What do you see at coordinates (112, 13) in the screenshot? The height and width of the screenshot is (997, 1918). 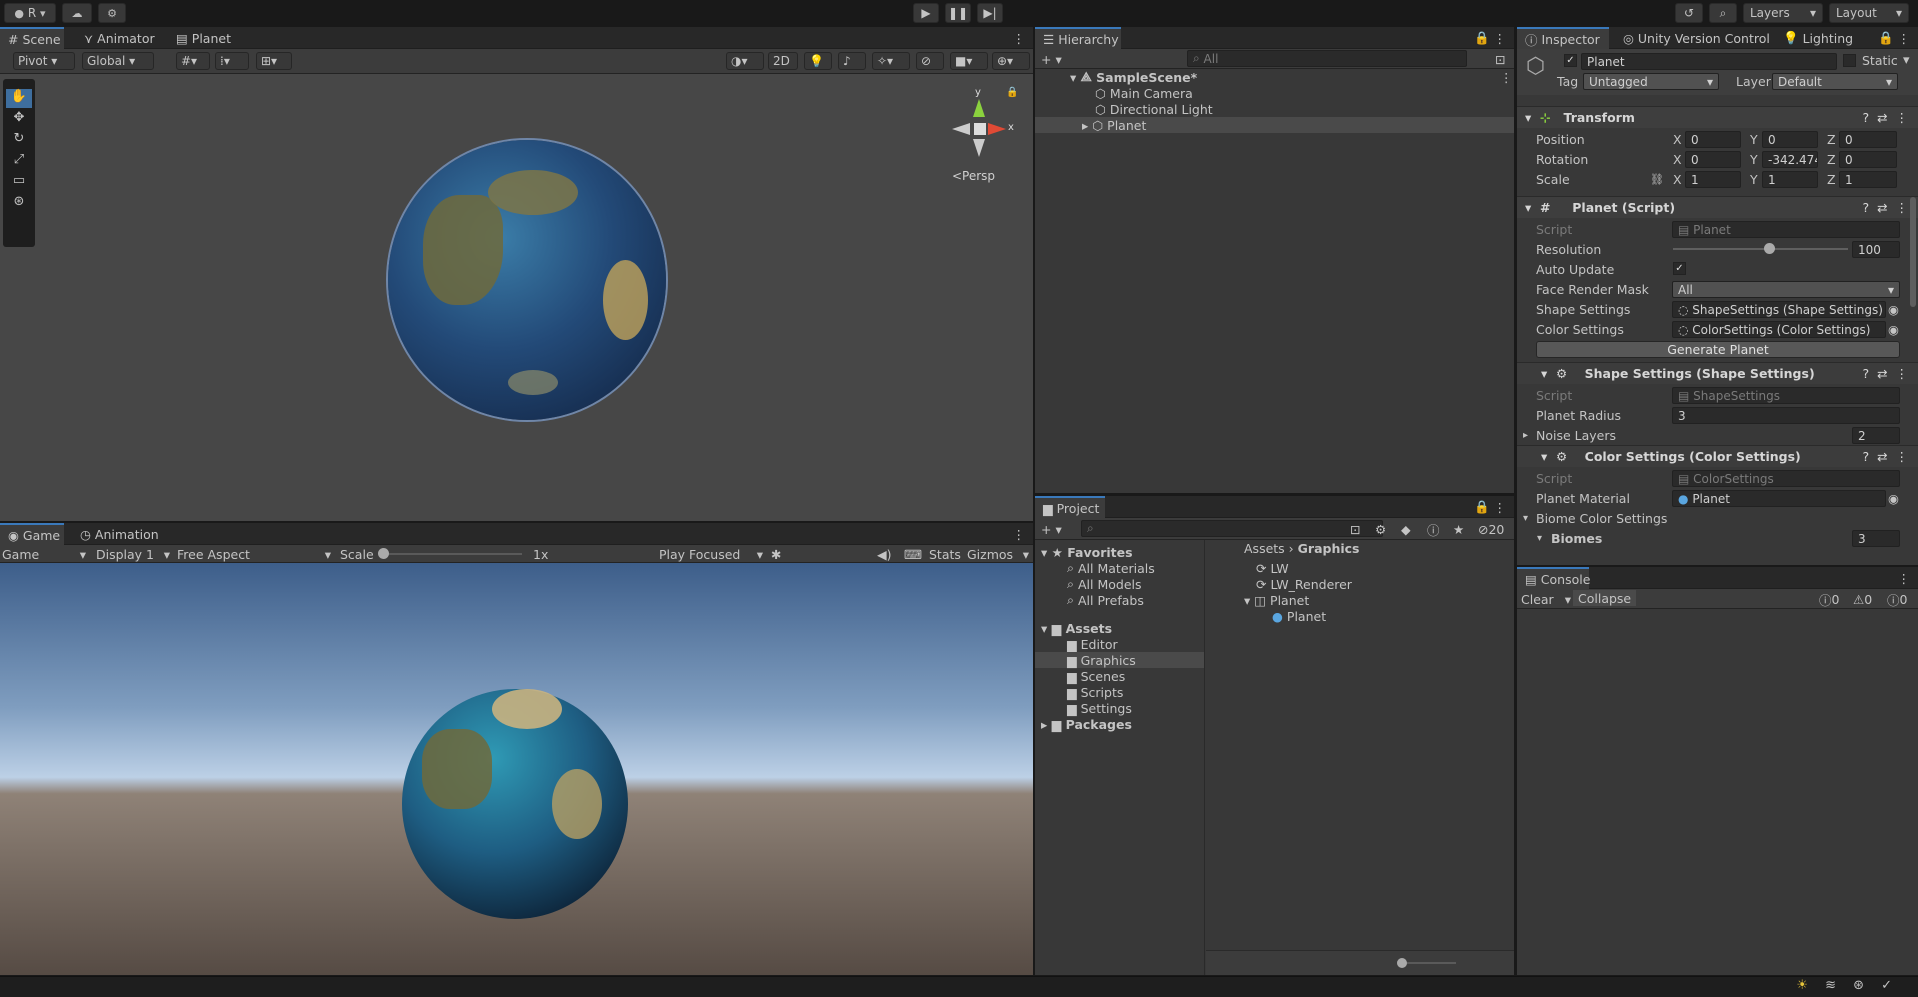 I see `collab-button: ⚙` at bounding box center [112, 13].